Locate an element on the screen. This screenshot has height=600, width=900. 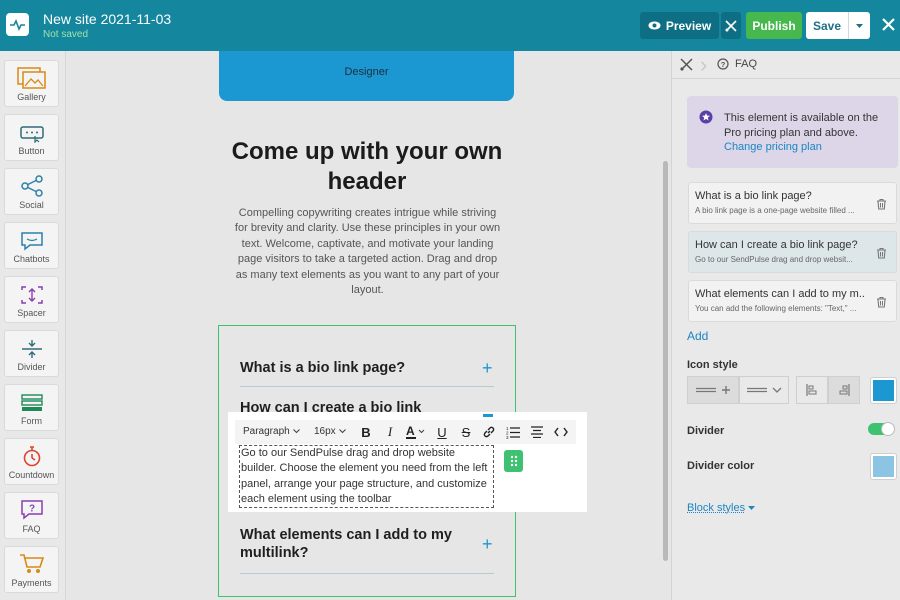
save-options-button is located at coordinates (859, 25).